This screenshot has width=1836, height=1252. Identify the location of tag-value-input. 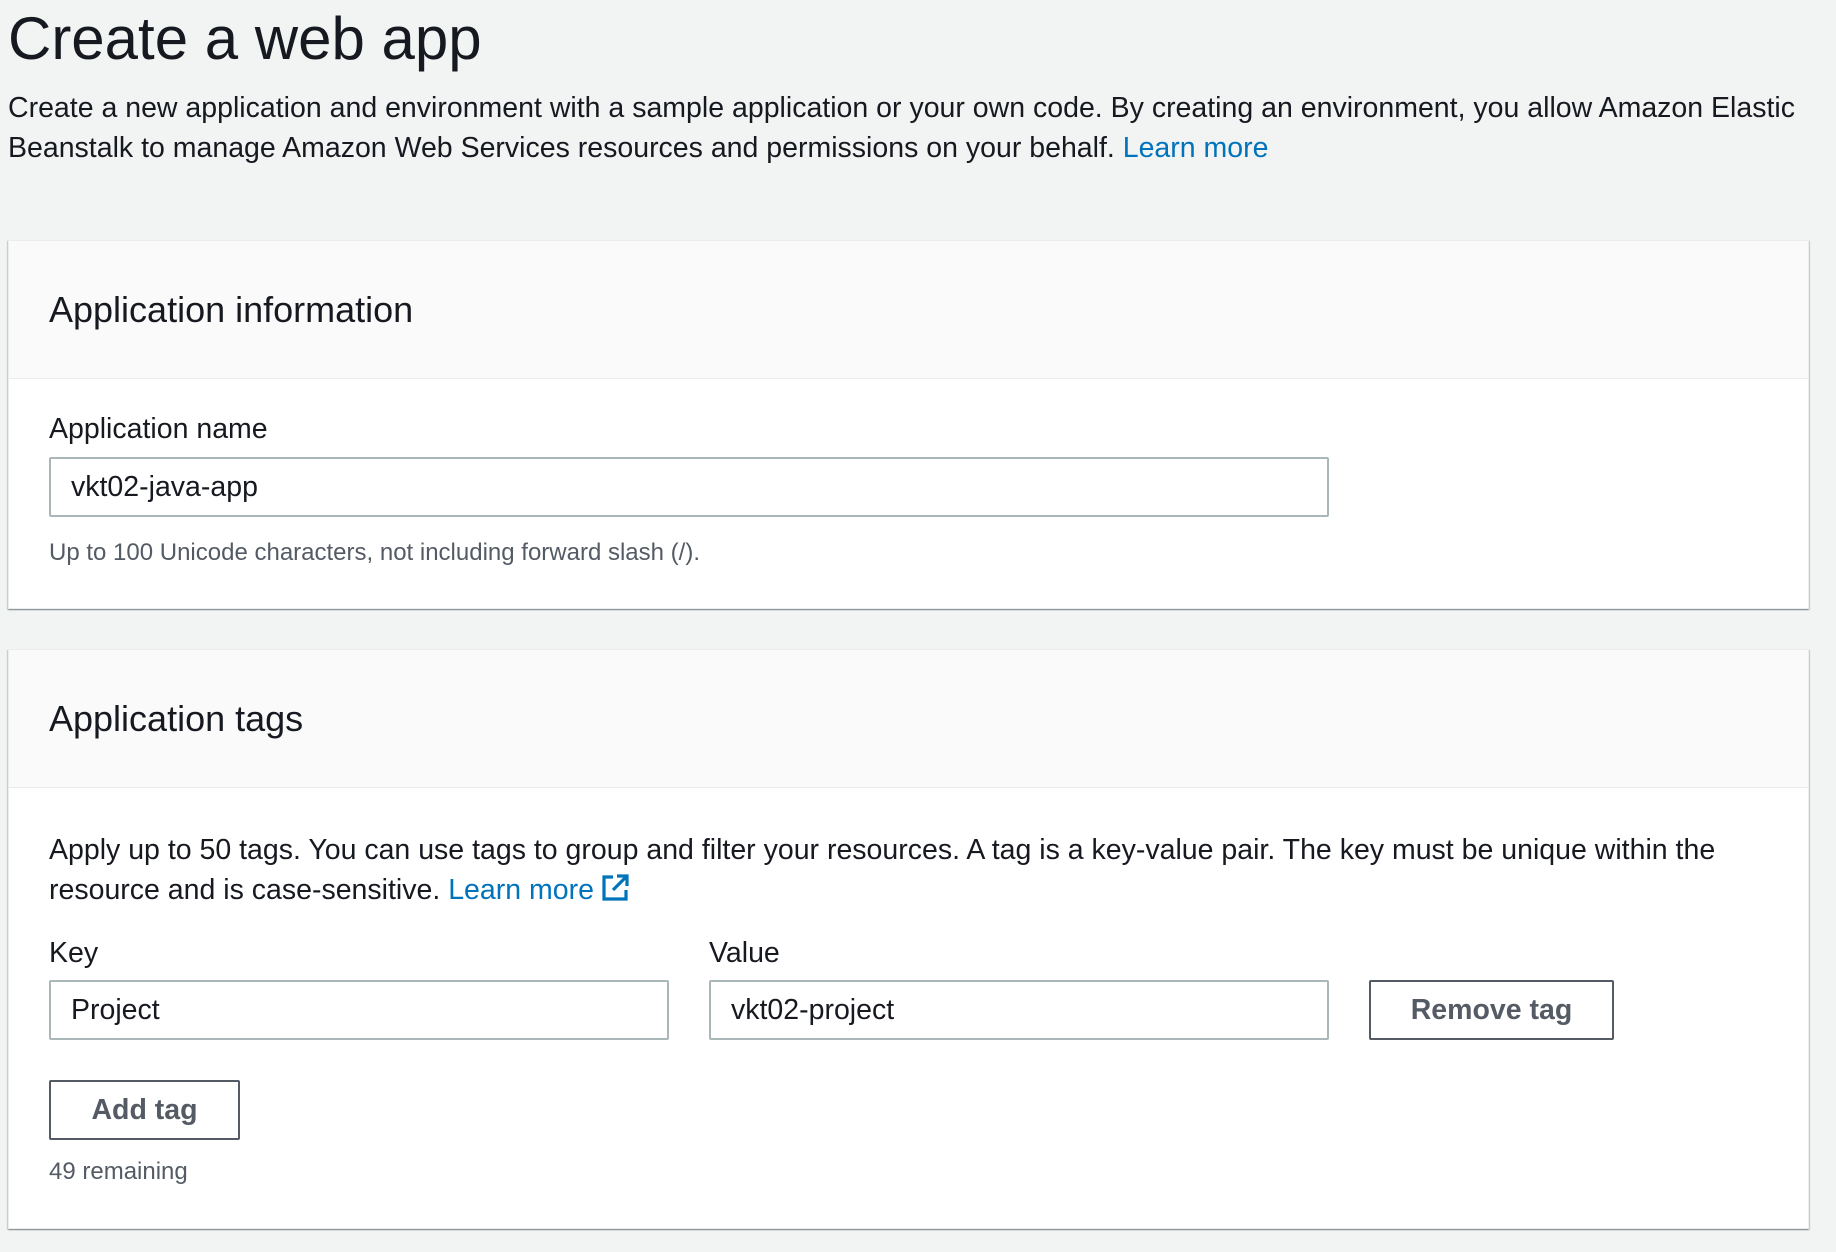
(1019, 1010).